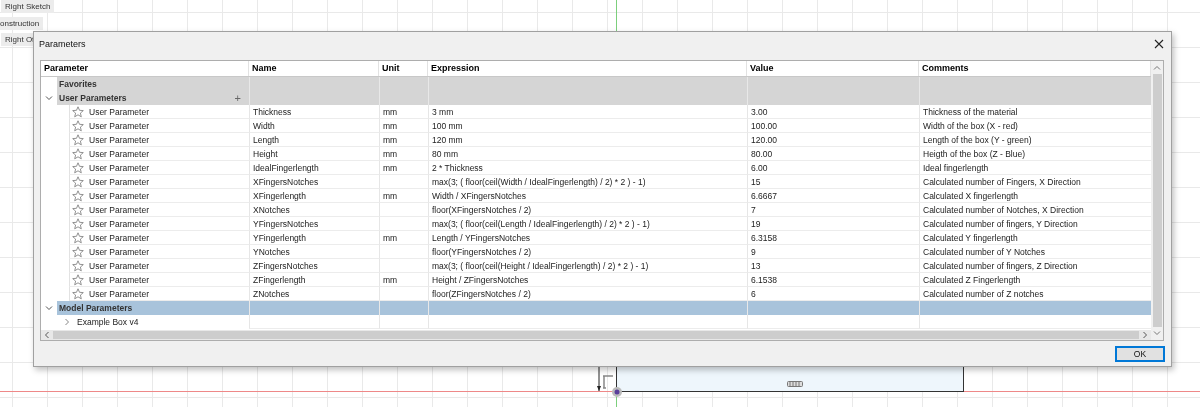 The image size is (1200, 407). Describe the element at coordinates (153, 308) in the screenshot. I see `group-header: Model Parameters` at that location.